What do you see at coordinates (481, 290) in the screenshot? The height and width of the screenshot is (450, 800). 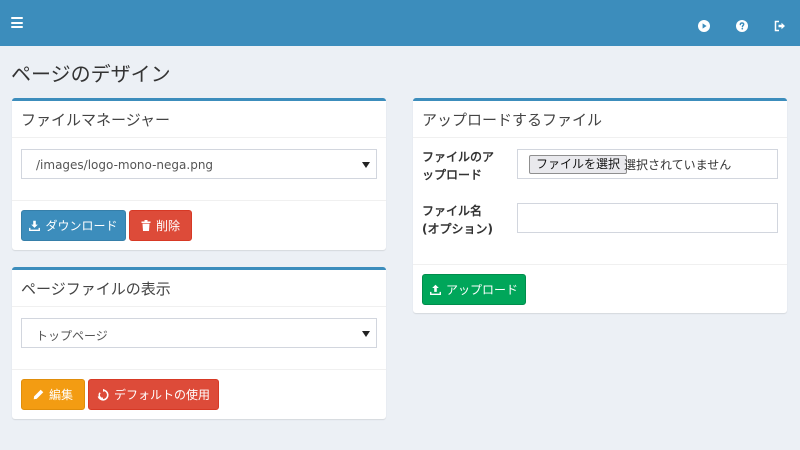 I see `upload-label: アップロード` at bounding box center [481, 290].